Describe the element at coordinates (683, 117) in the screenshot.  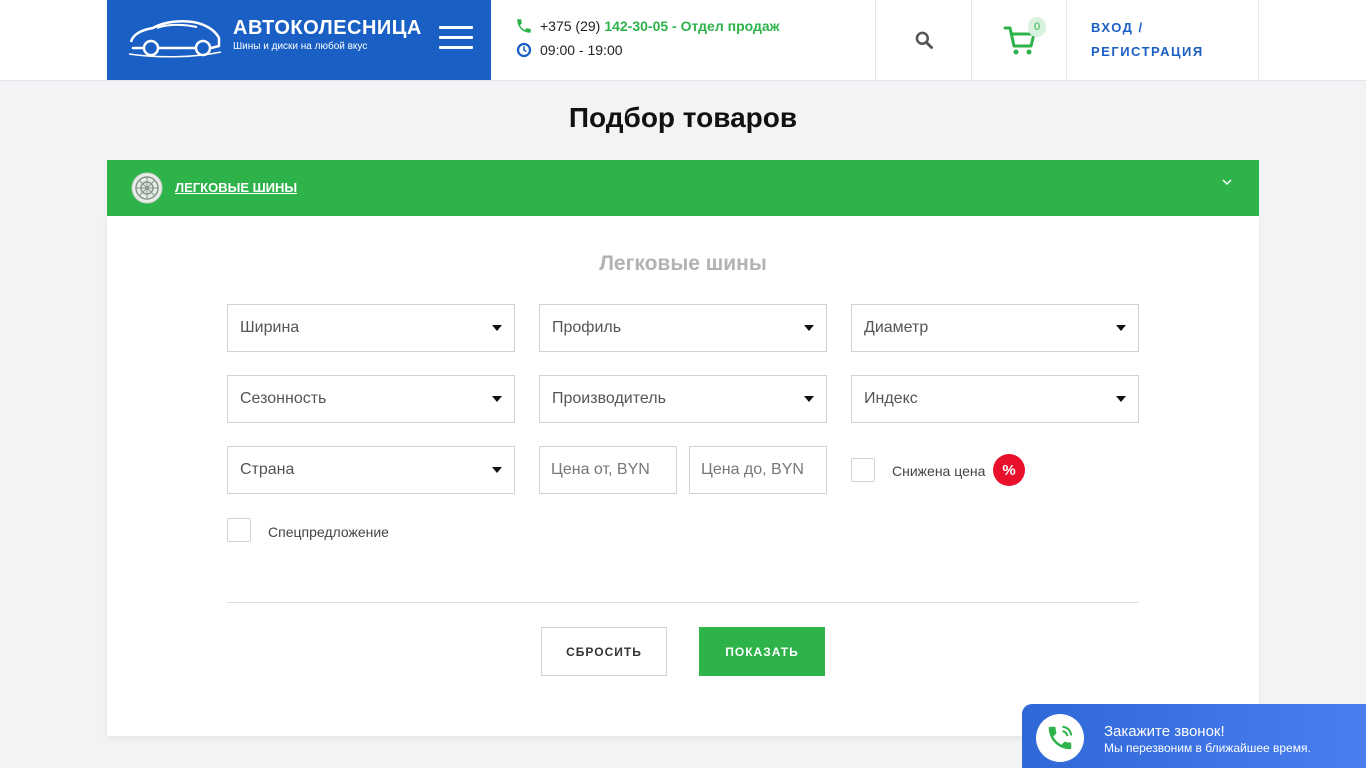
I see `page-title: Подбор товаров` at that location.